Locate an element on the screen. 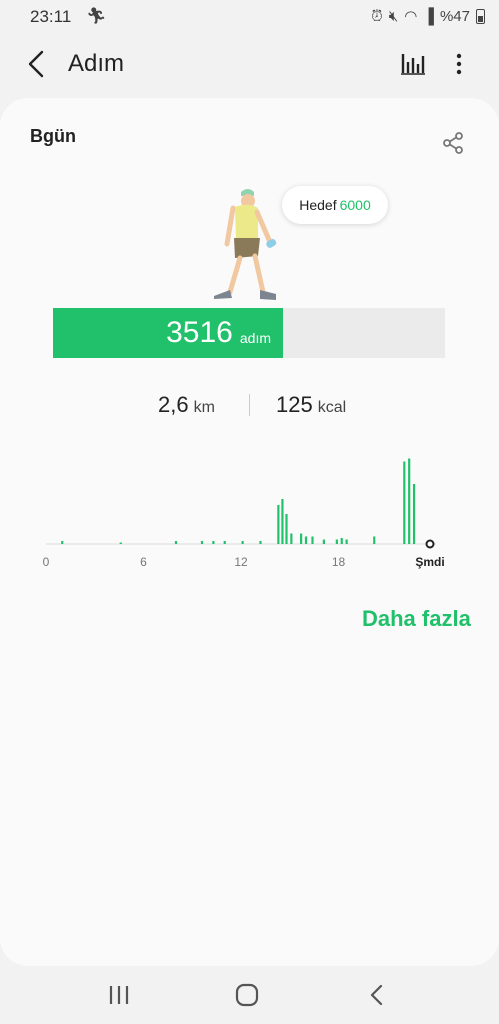 This screenshot has width=499, height=1024. goal-badge: Hedef 6000 is located at coordinates (335, 205).